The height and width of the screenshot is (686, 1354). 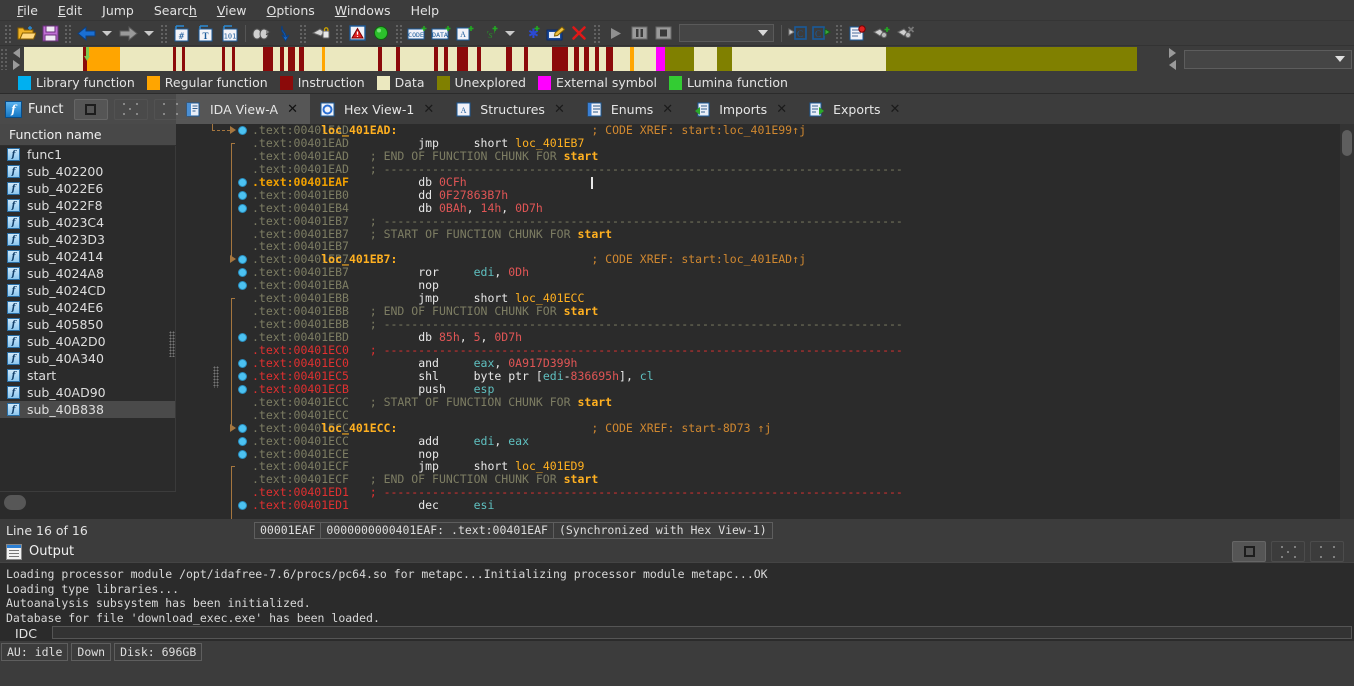 What do you see at coordinates (87, 375) in the screenshot?
I see `function-list-item: f start` at bounding box center [87, 375].